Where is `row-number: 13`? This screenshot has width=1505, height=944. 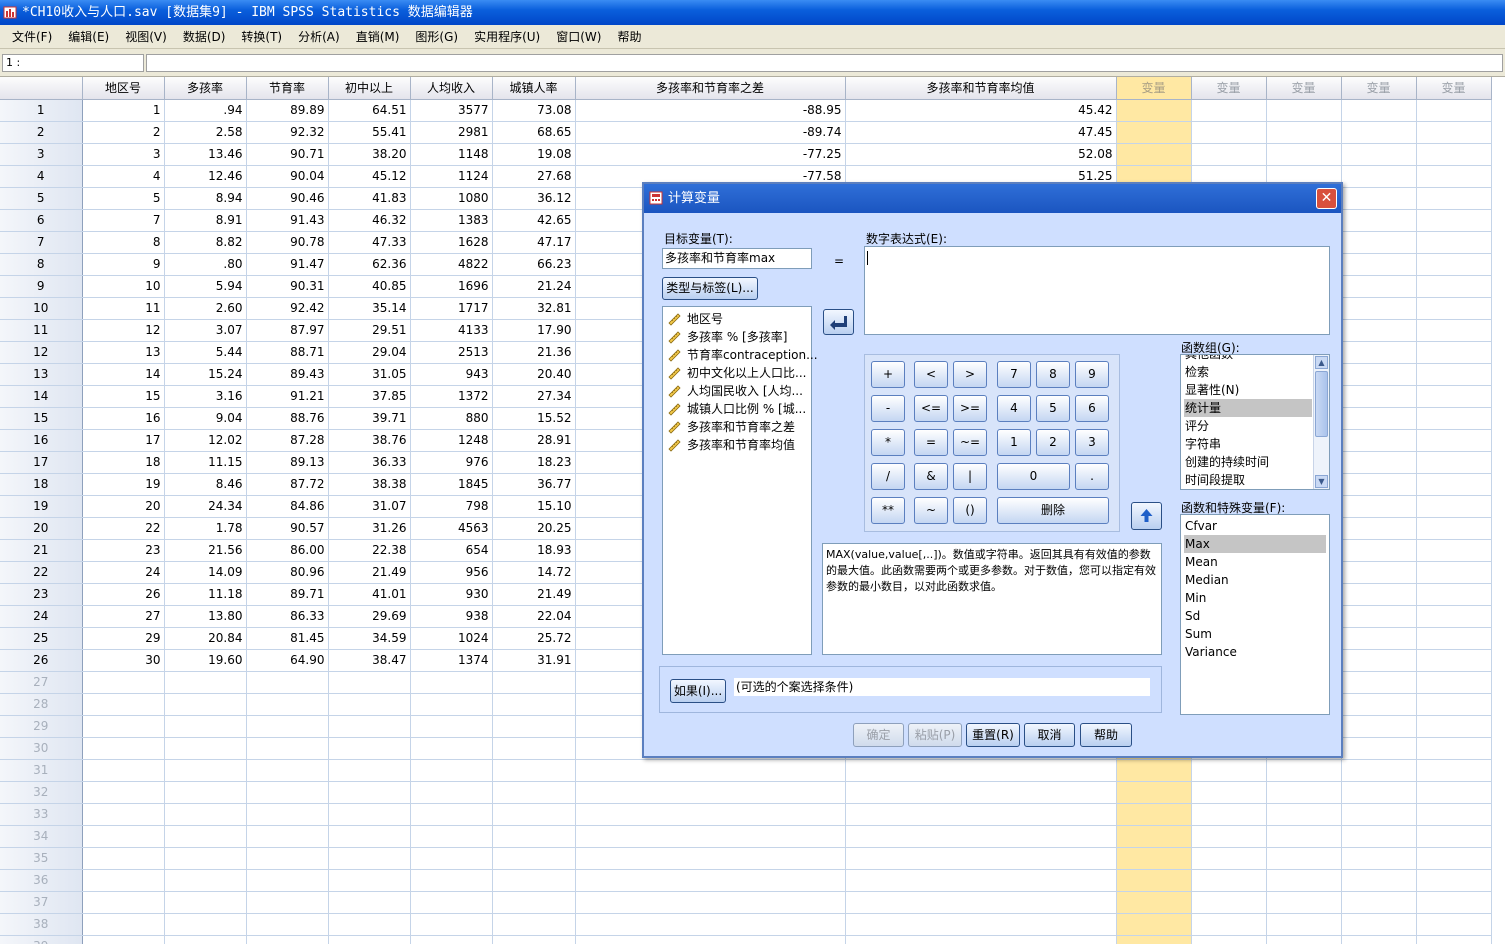 row-number: 13 is located at coordinates (41, 374).